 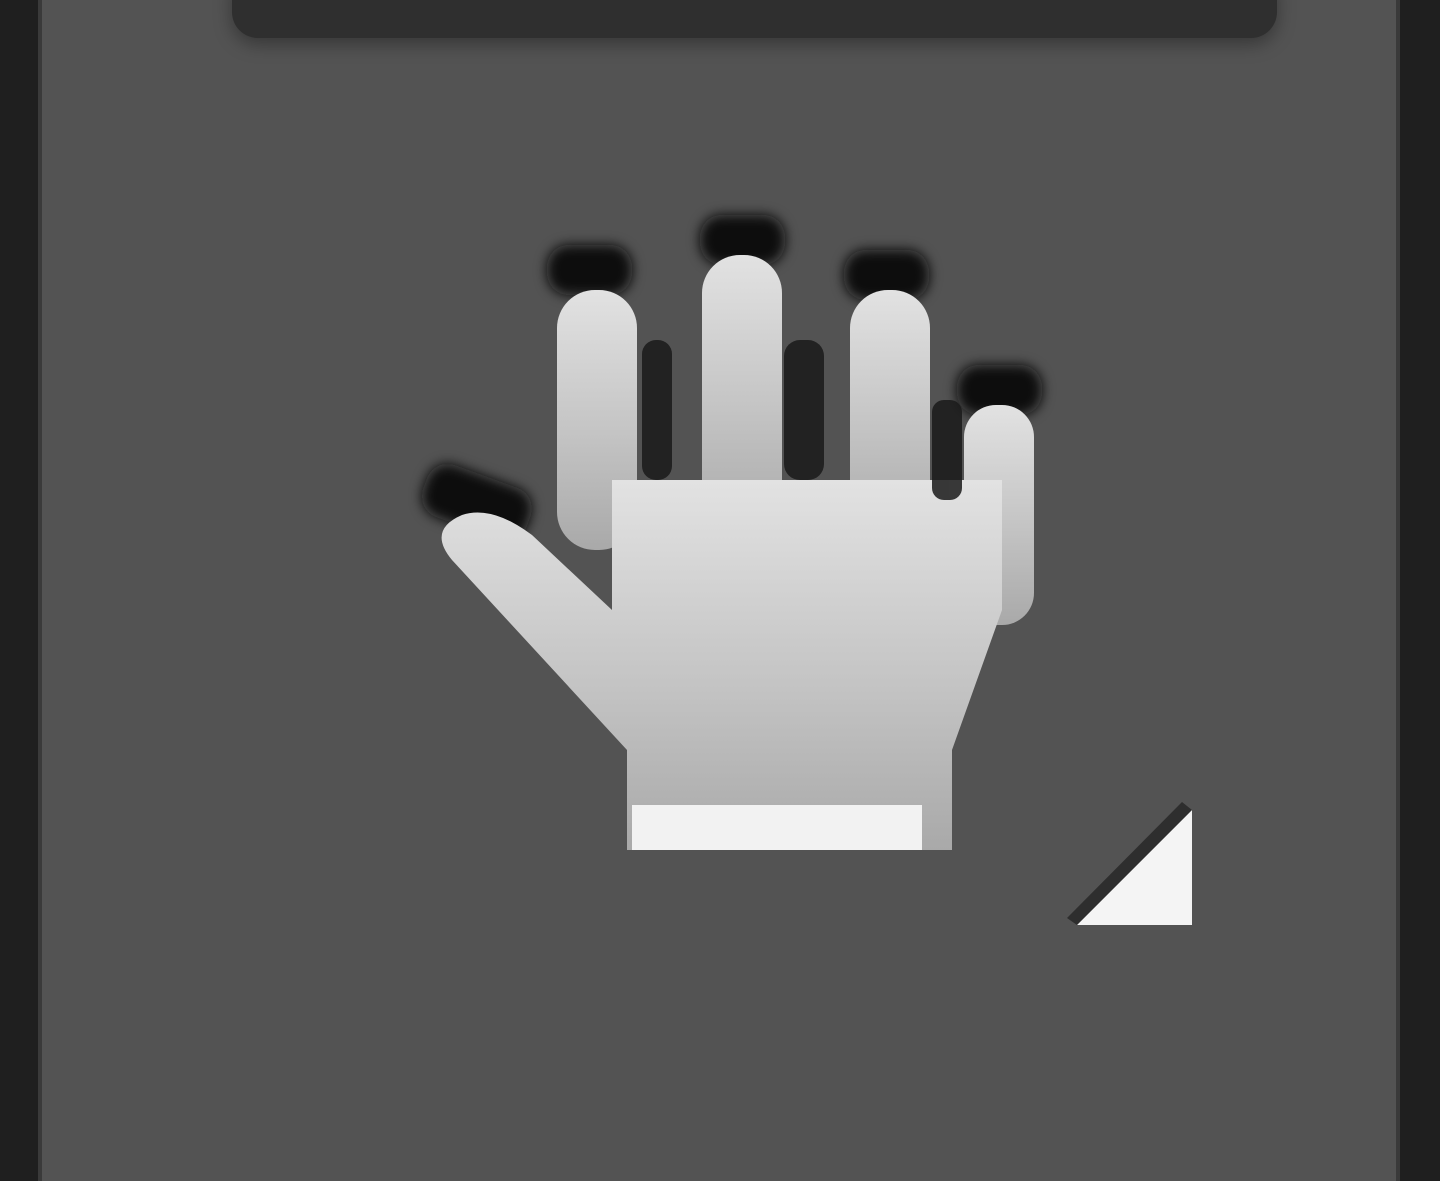 I want to click on previous-tool-button, so click(x=754, y=19).